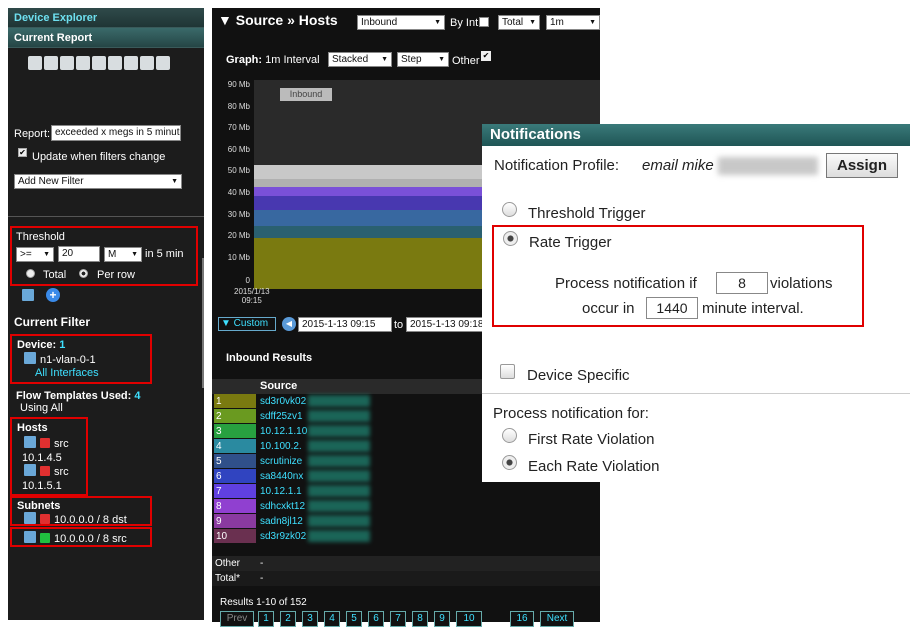  What do you see at coordinates (51, 63) in the screenshot?
I see `save-icon` at bounding box center [51, 63].